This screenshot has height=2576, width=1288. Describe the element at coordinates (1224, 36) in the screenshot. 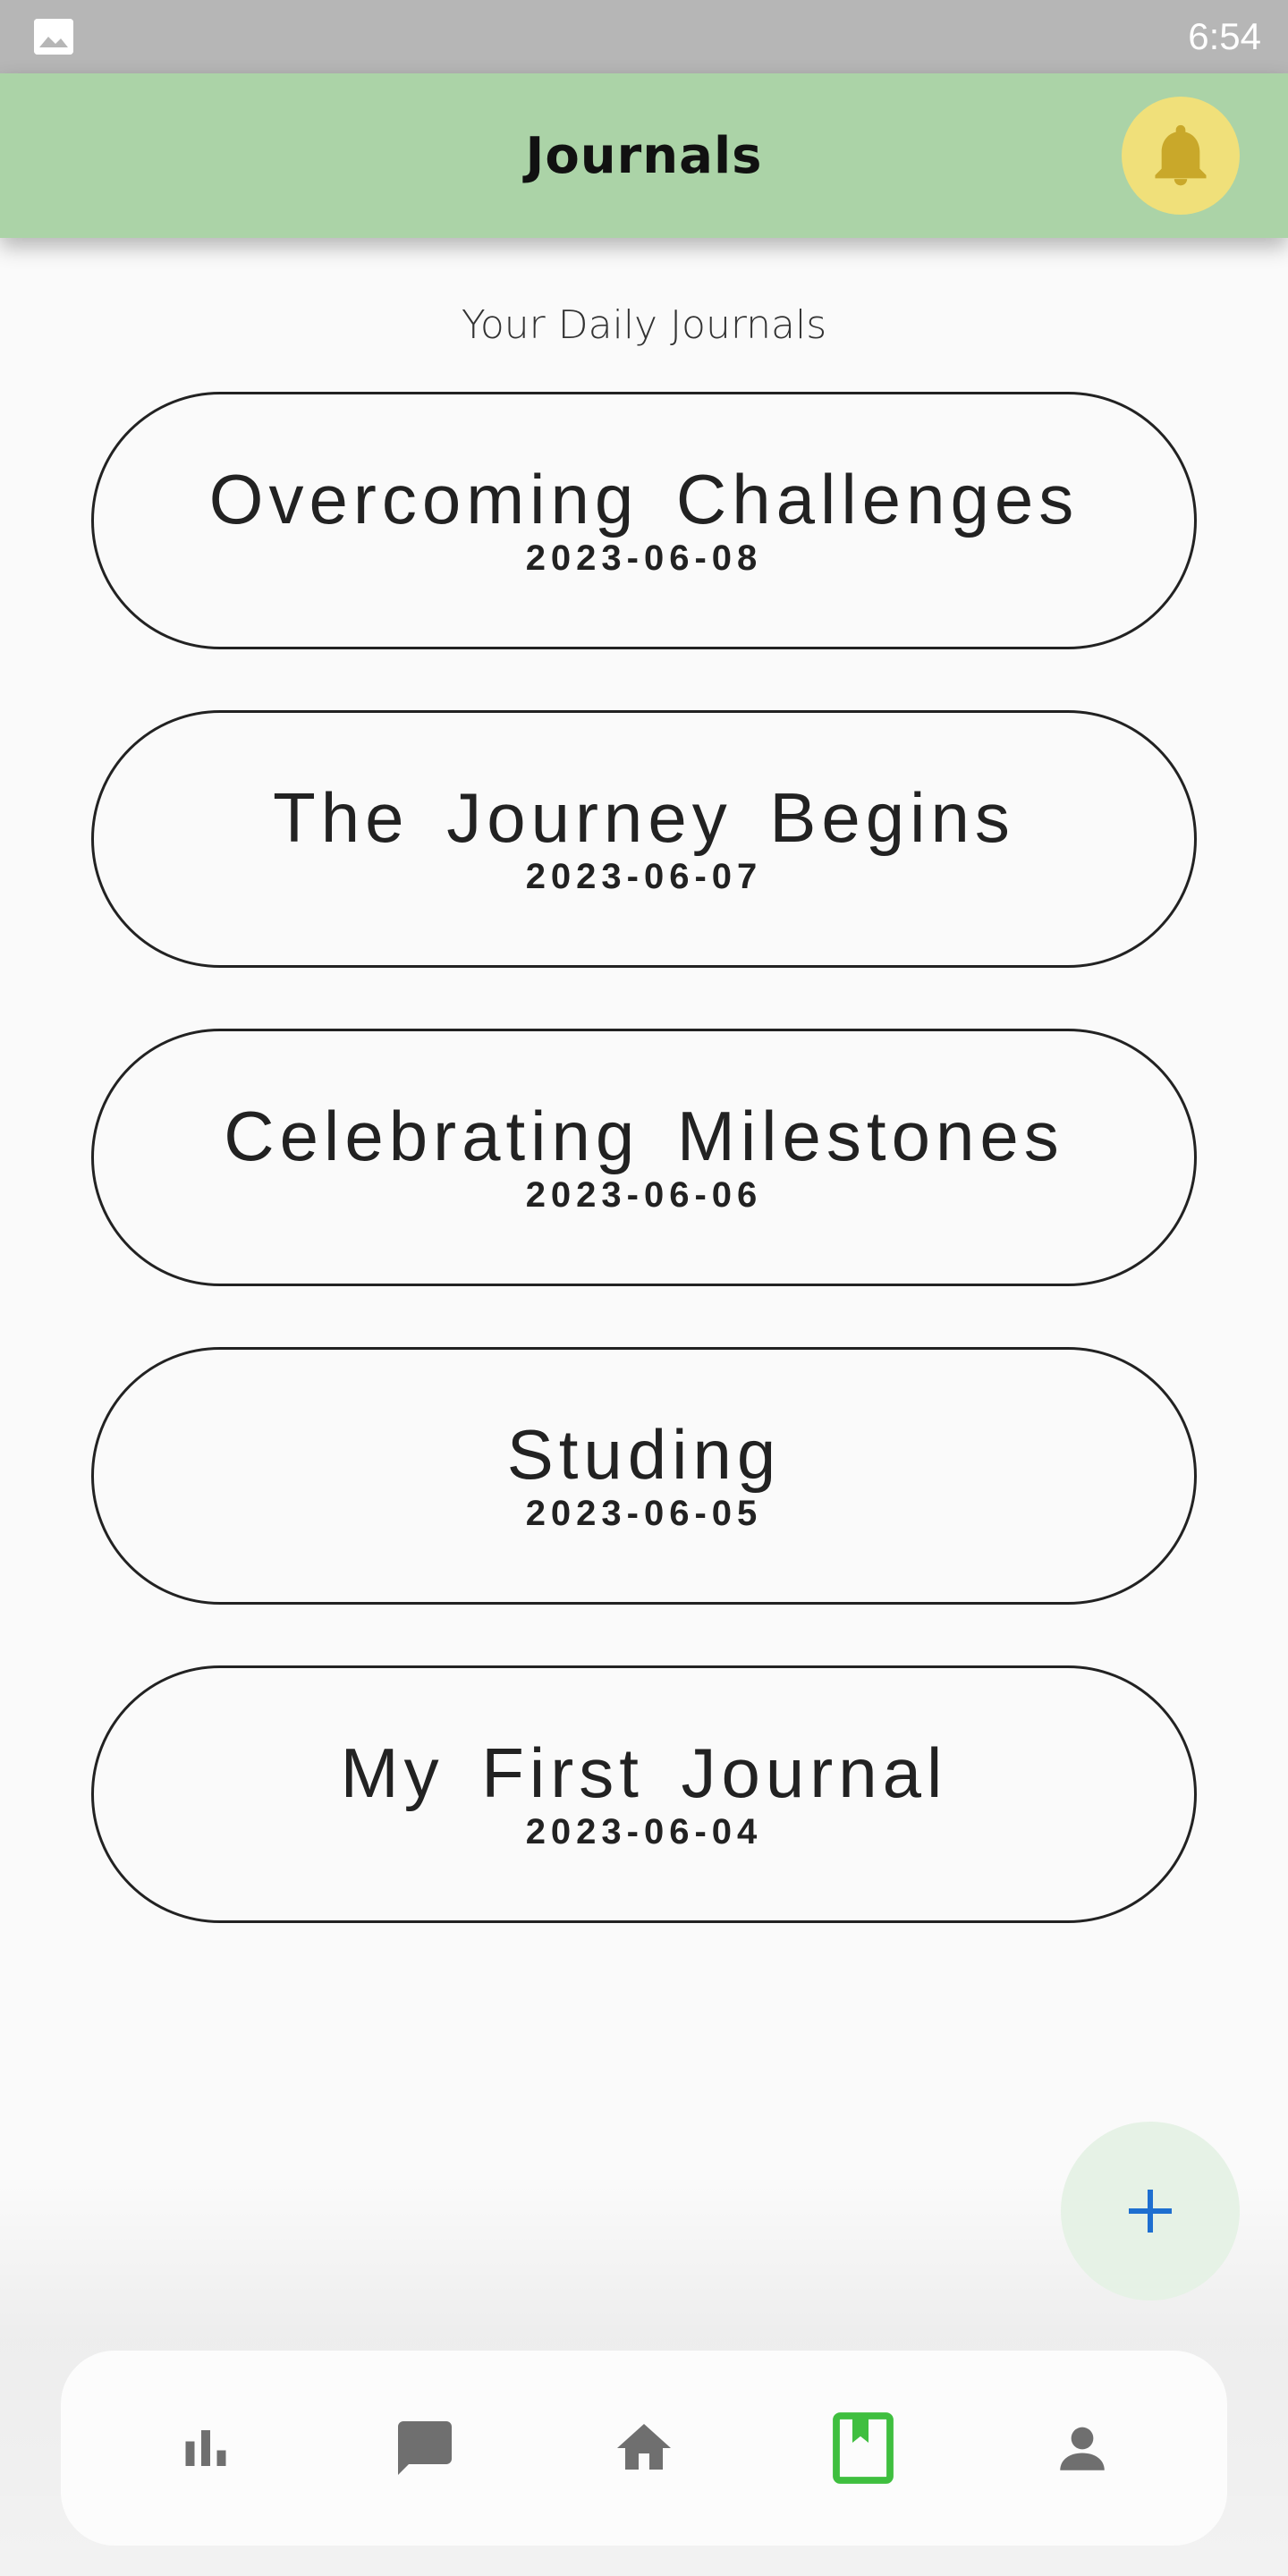

I see `status-time: 6:54` at that location.